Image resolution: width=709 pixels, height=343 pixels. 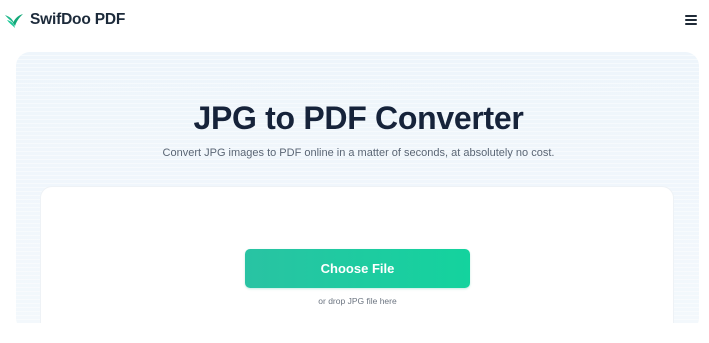 I want to click on hamburger-menu-icon, so click(x=691, y=20).